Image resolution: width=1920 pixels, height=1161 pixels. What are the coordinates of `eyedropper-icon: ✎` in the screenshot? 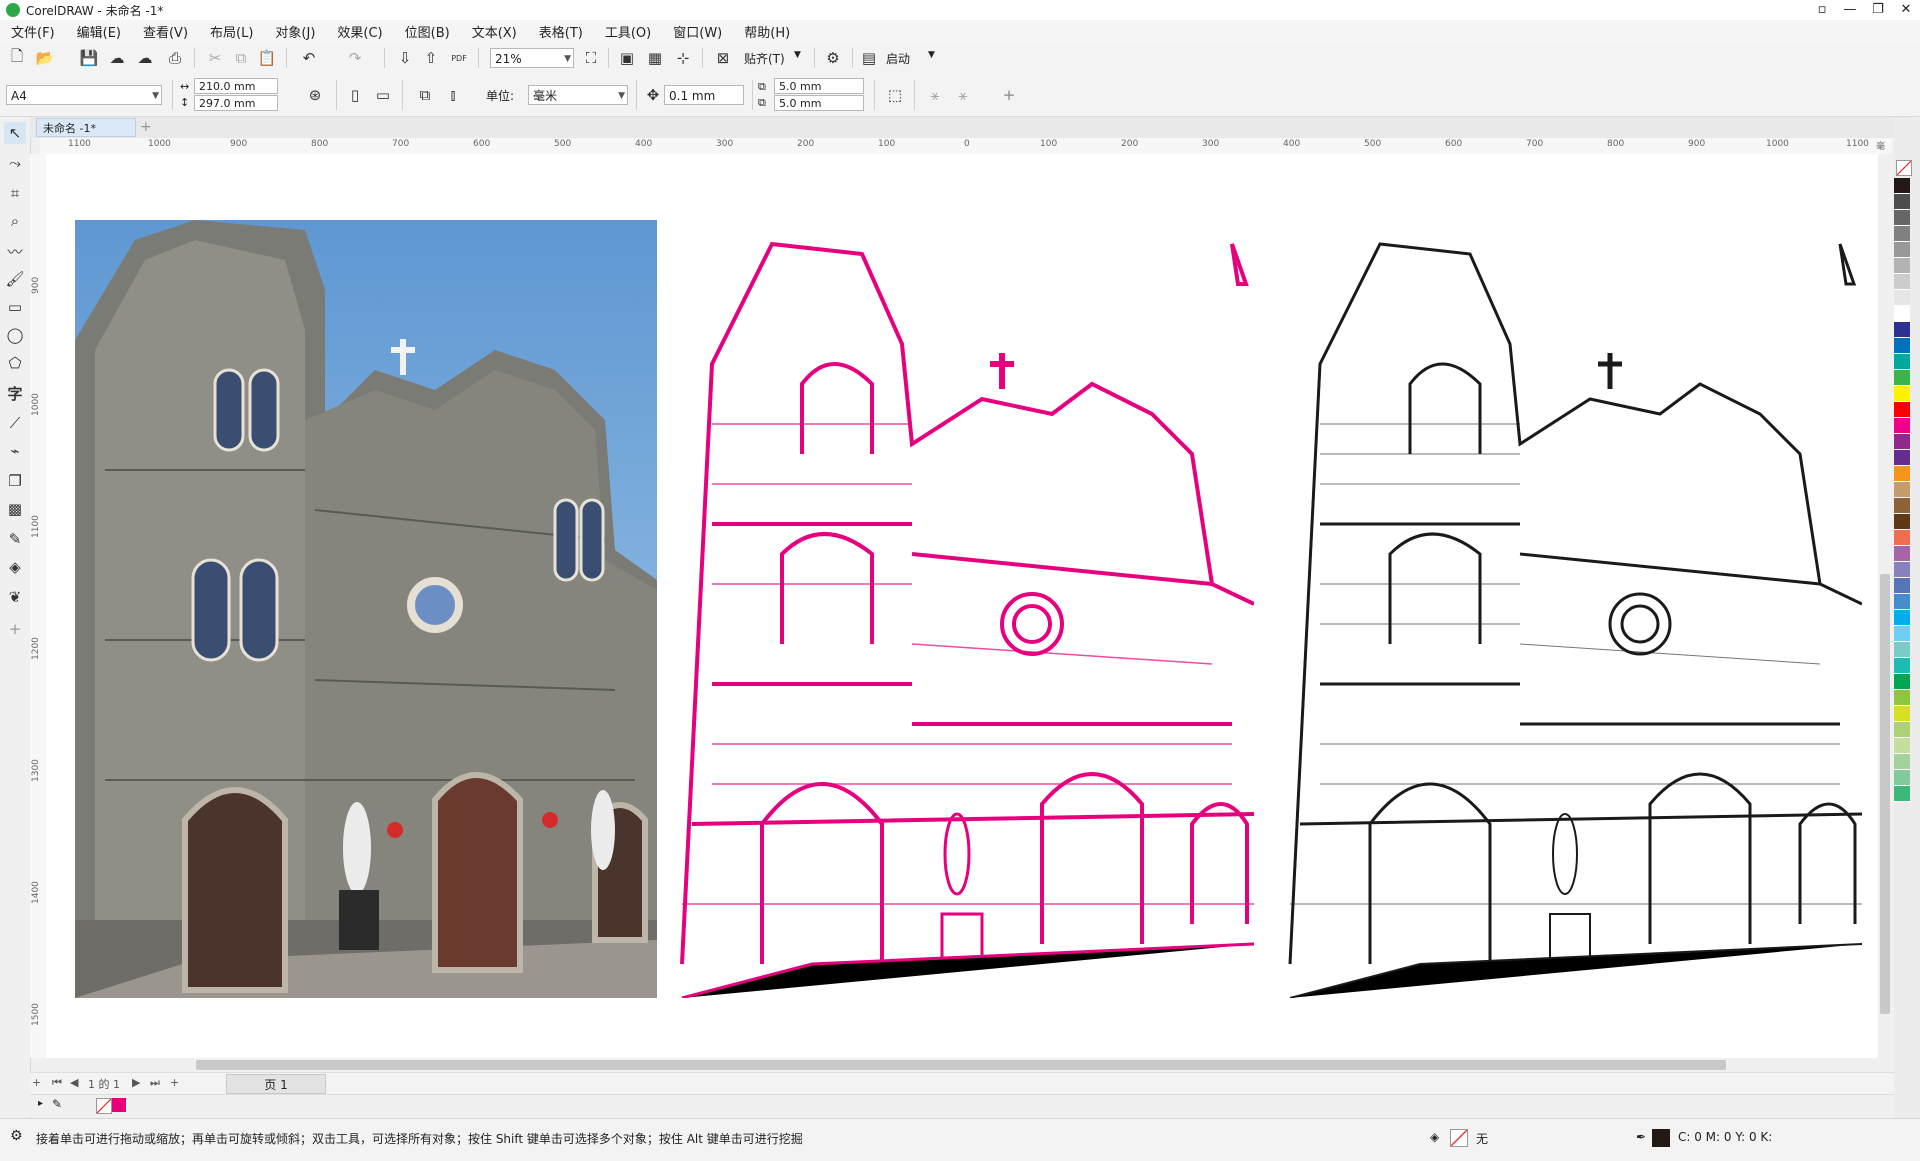 It's located at (15, 539).